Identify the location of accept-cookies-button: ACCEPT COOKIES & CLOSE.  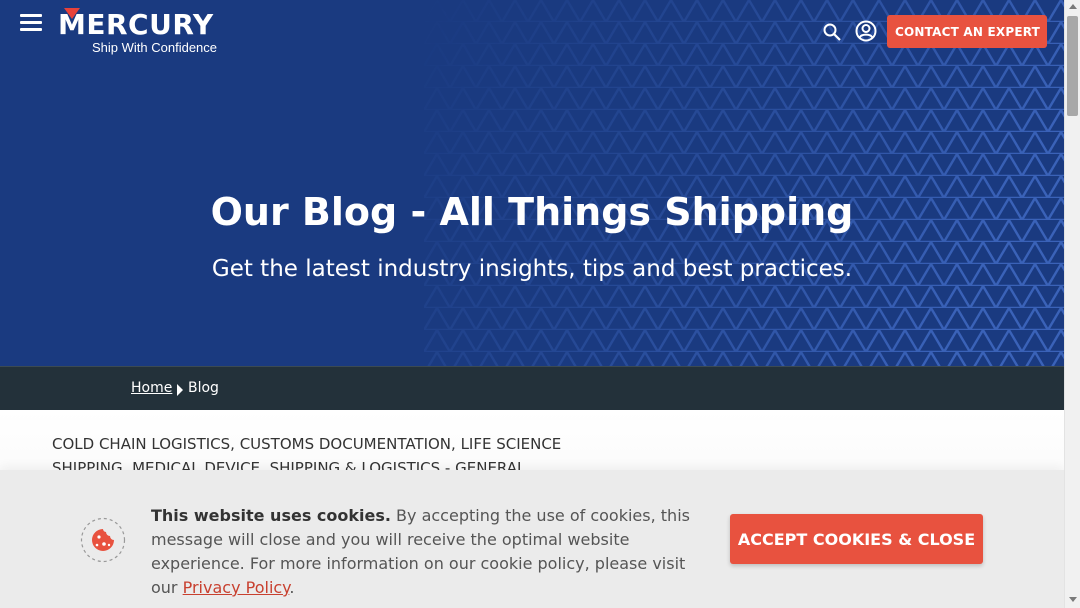
(856, 539).